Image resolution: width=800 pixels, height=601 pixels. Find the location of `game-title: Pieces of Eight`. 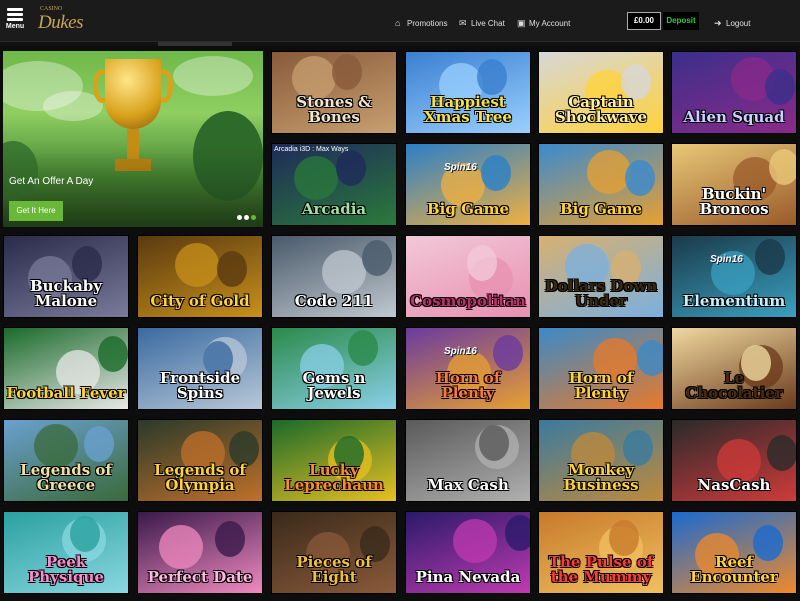

game-title: Pieces of Eight is located at coordinates (334, 569).